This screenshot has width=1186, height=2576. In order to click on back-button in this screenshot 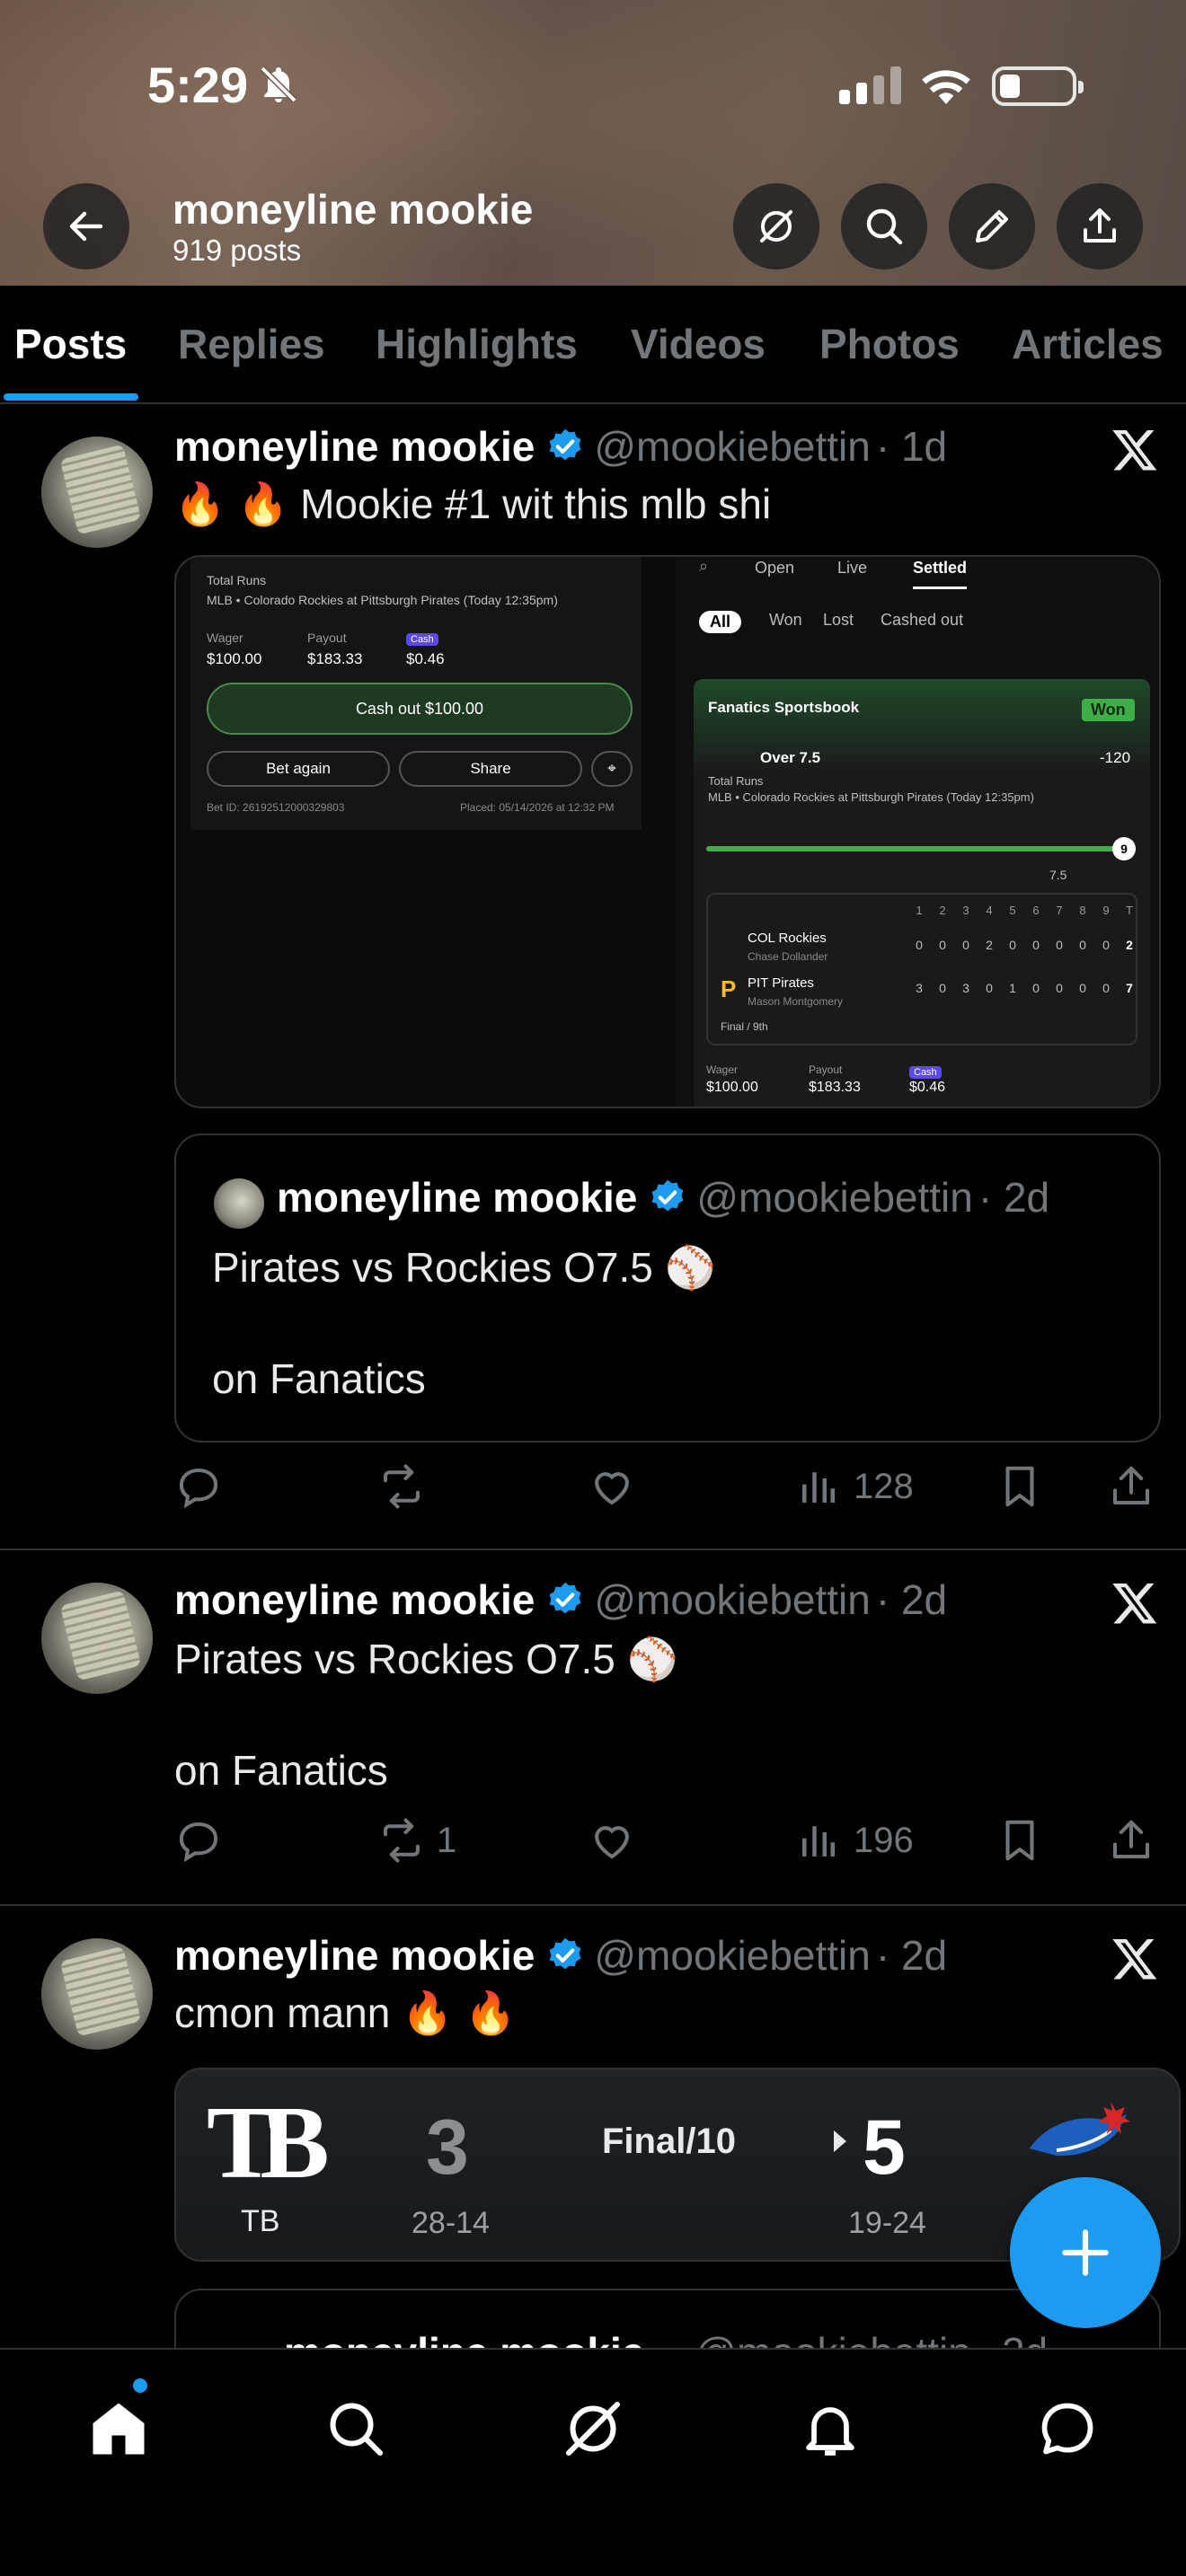, I will do `click(86, 226)`.